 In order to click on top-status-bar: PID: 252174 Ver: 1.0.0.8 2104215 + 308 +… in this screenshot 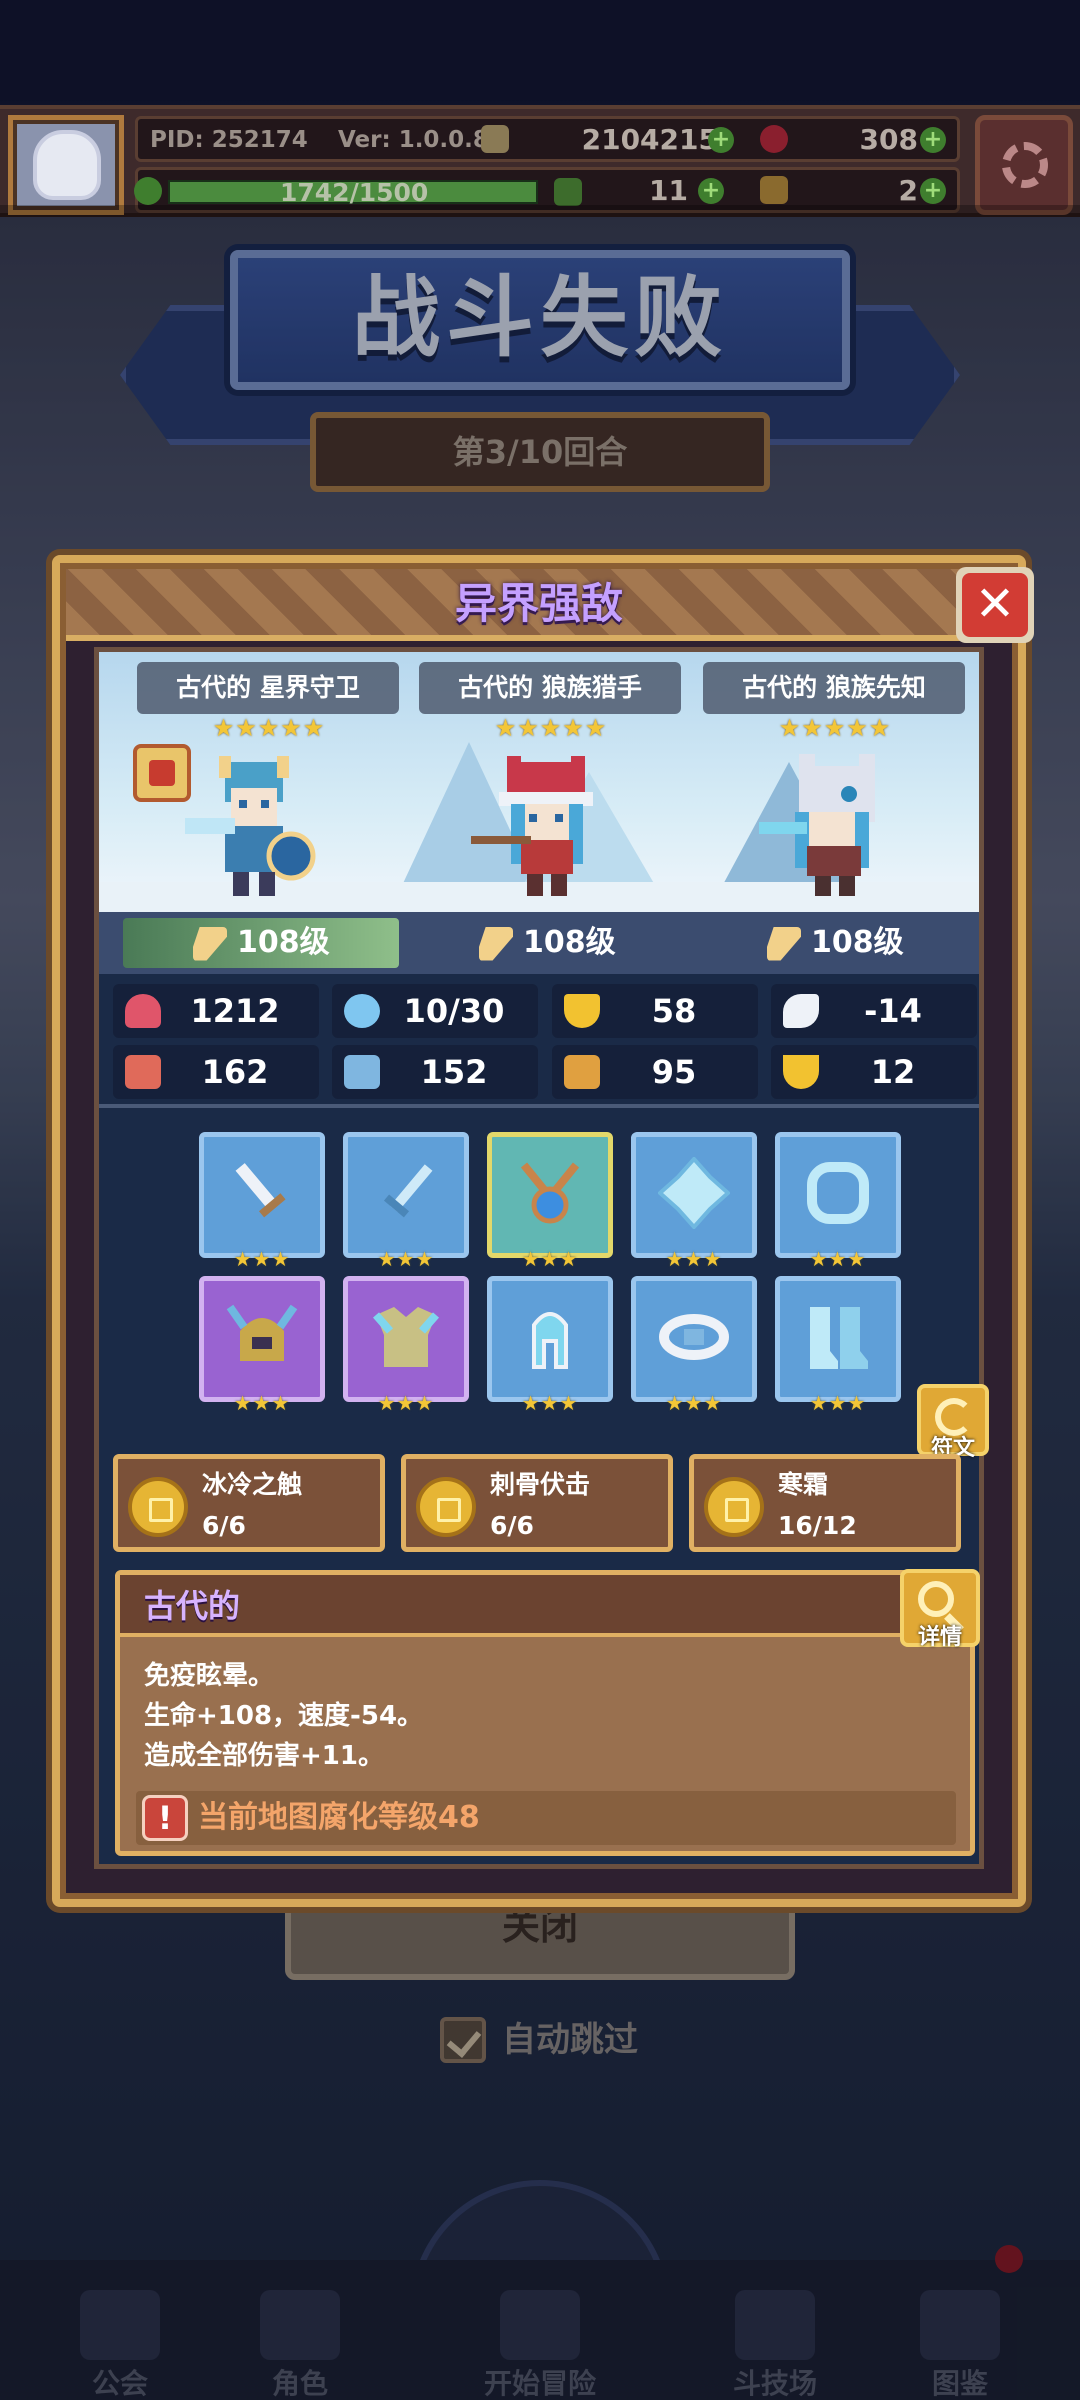, I will do `click(540, 161)`.